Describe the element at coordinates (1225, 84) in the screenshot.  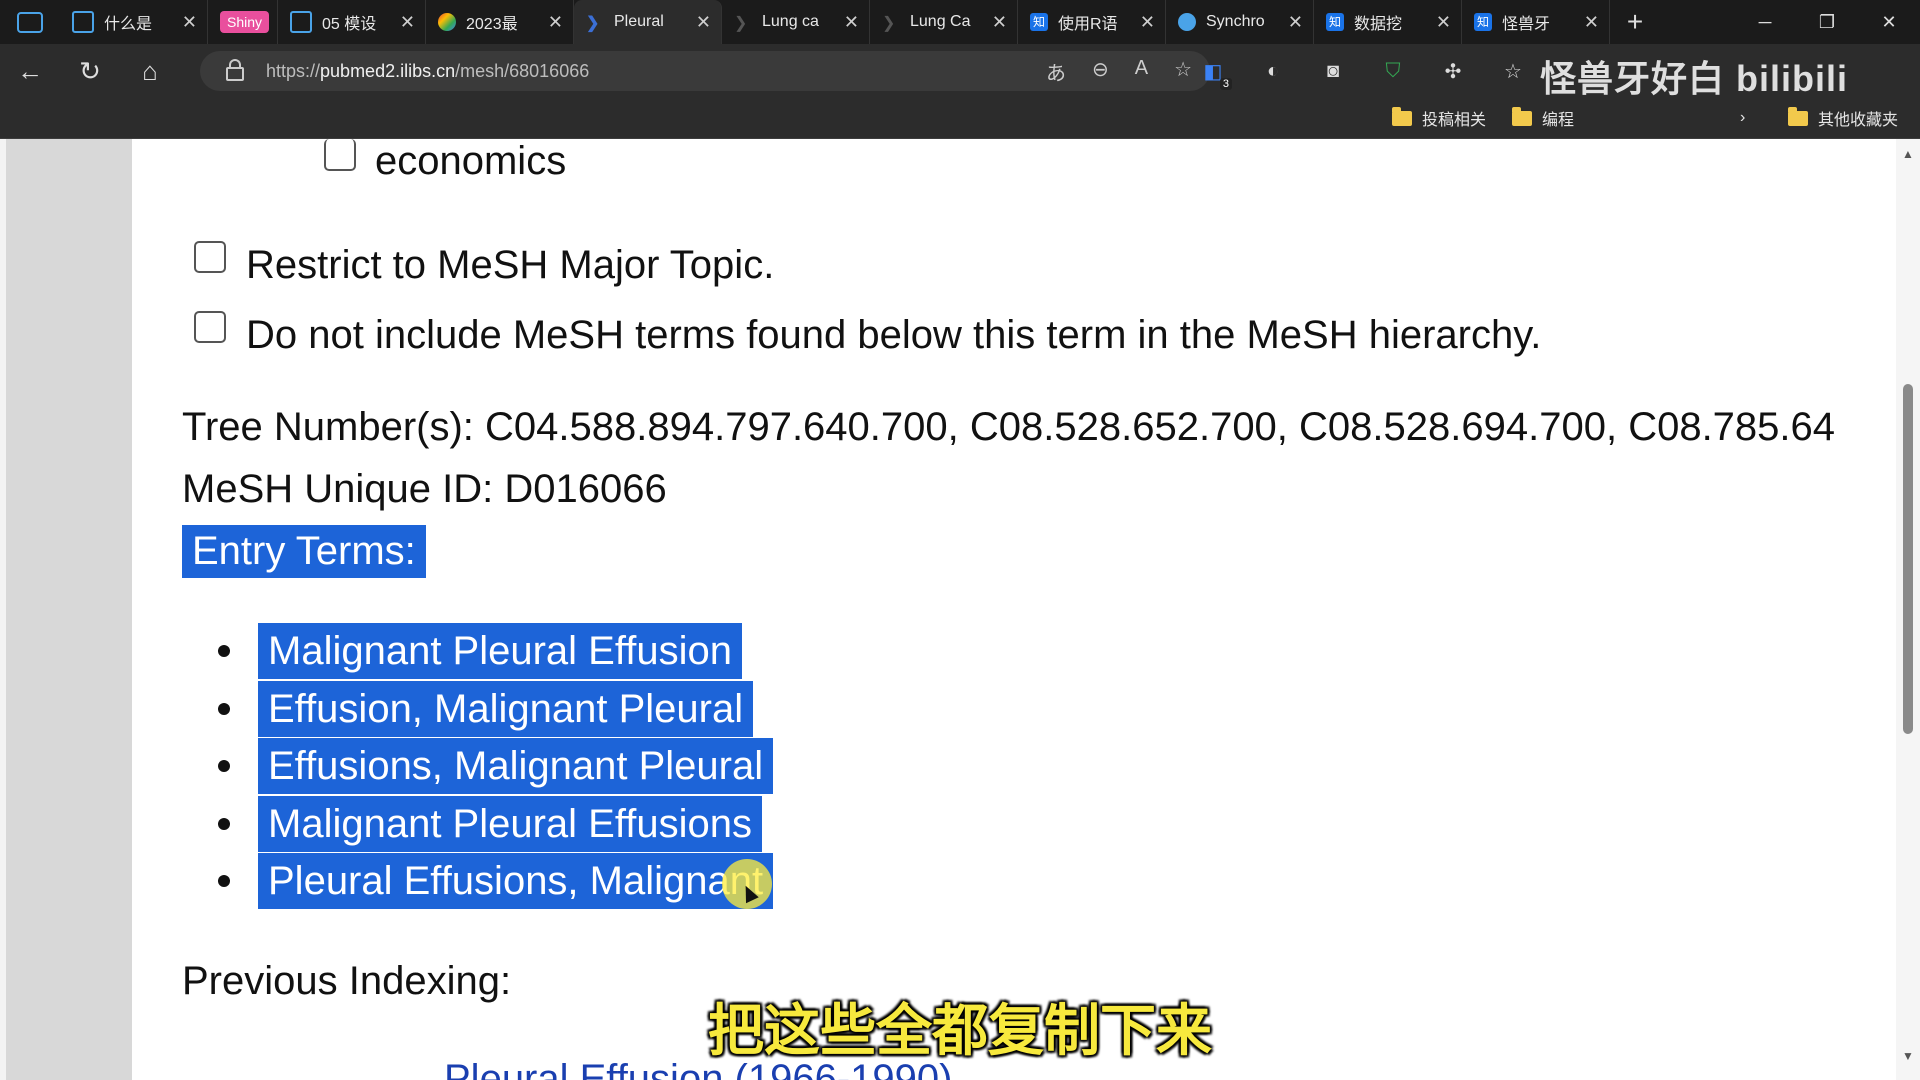
I see `extension-badge: 3` at that location.